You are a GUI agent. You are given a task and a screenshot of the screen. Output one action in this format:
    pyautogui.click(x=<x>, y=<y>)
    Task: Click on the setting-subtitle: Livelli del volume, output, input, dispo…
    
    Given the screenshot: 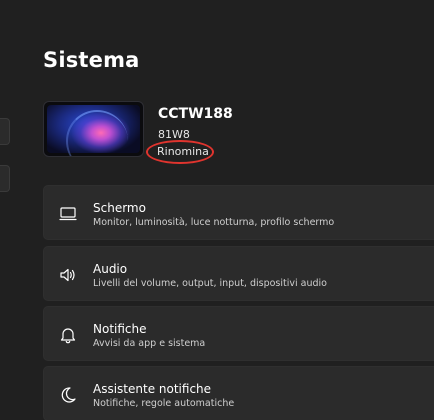 What is the action you would take?
    pyautogui.click(x=210, y=283)
    